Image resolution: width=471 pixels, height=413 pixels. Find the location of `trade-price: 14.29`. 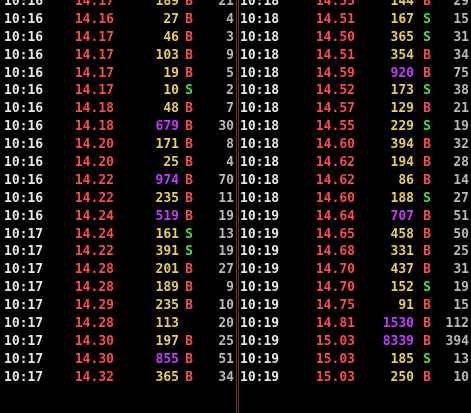

trade-price: 14.29 is located at coordinates (94, 306).